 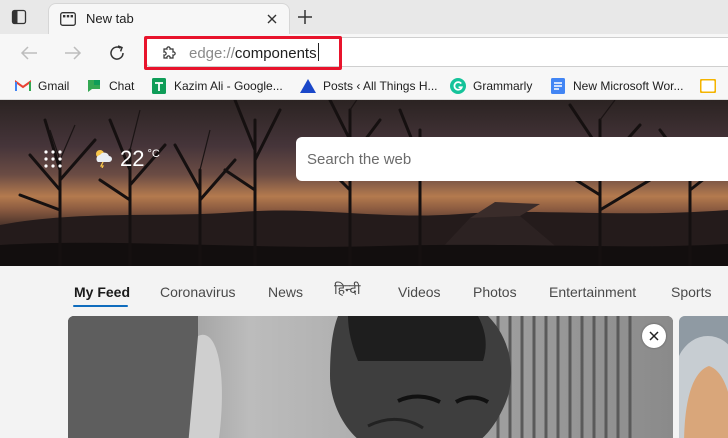 I want to click on news-card-image, so click(x=703, y=377).